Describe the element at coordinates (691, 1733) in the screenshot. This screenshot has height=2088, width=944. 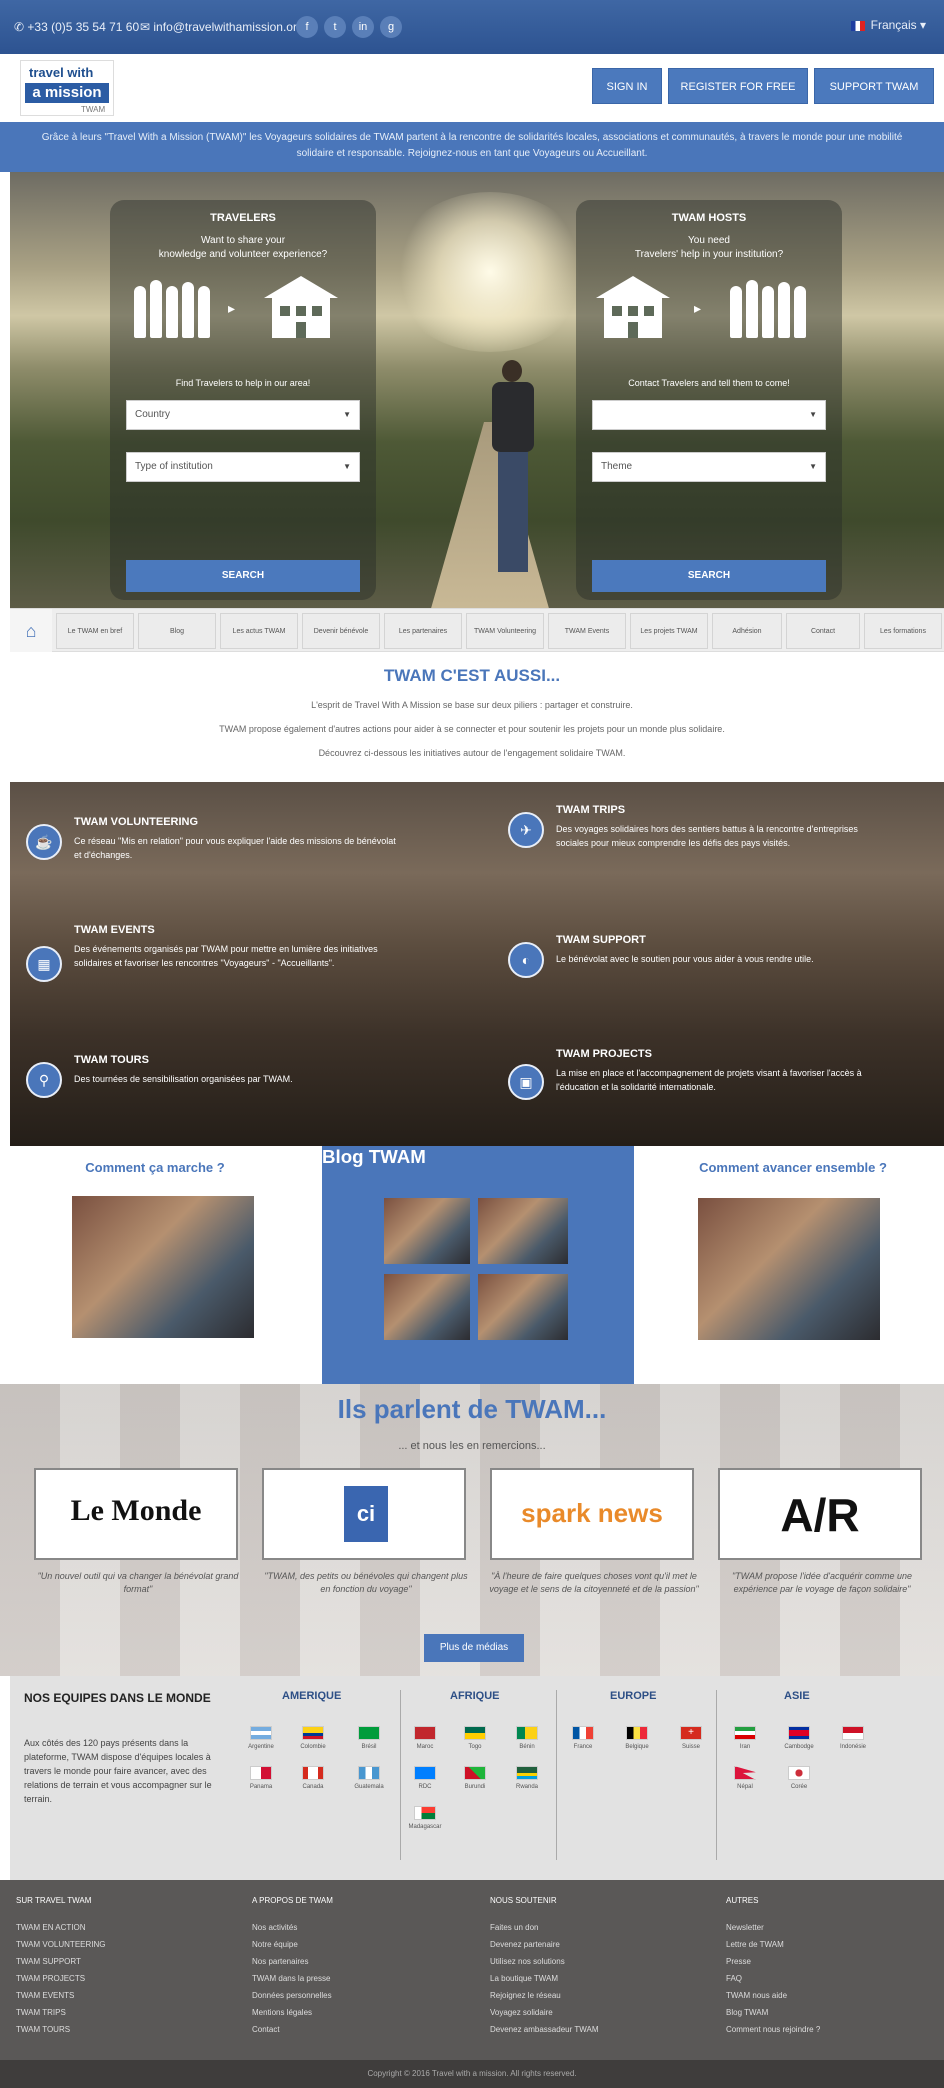
I see `switzerland-flag-icon: +` at that location.